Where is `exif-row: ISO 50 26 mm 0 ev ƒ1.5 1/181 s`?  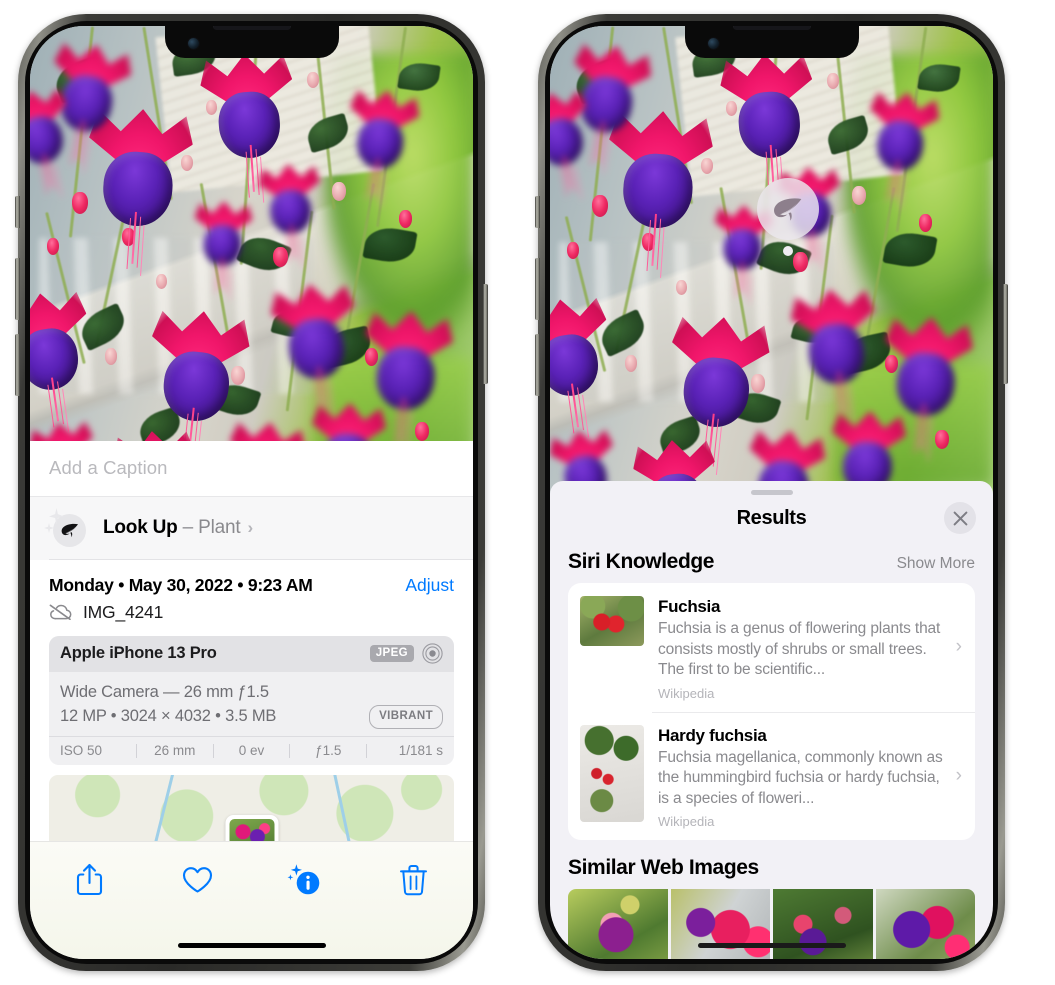 exif-row: ISO 50 26 mm 0 ev ƒ1.5 1/181 s is located at coordinates (251, 750).